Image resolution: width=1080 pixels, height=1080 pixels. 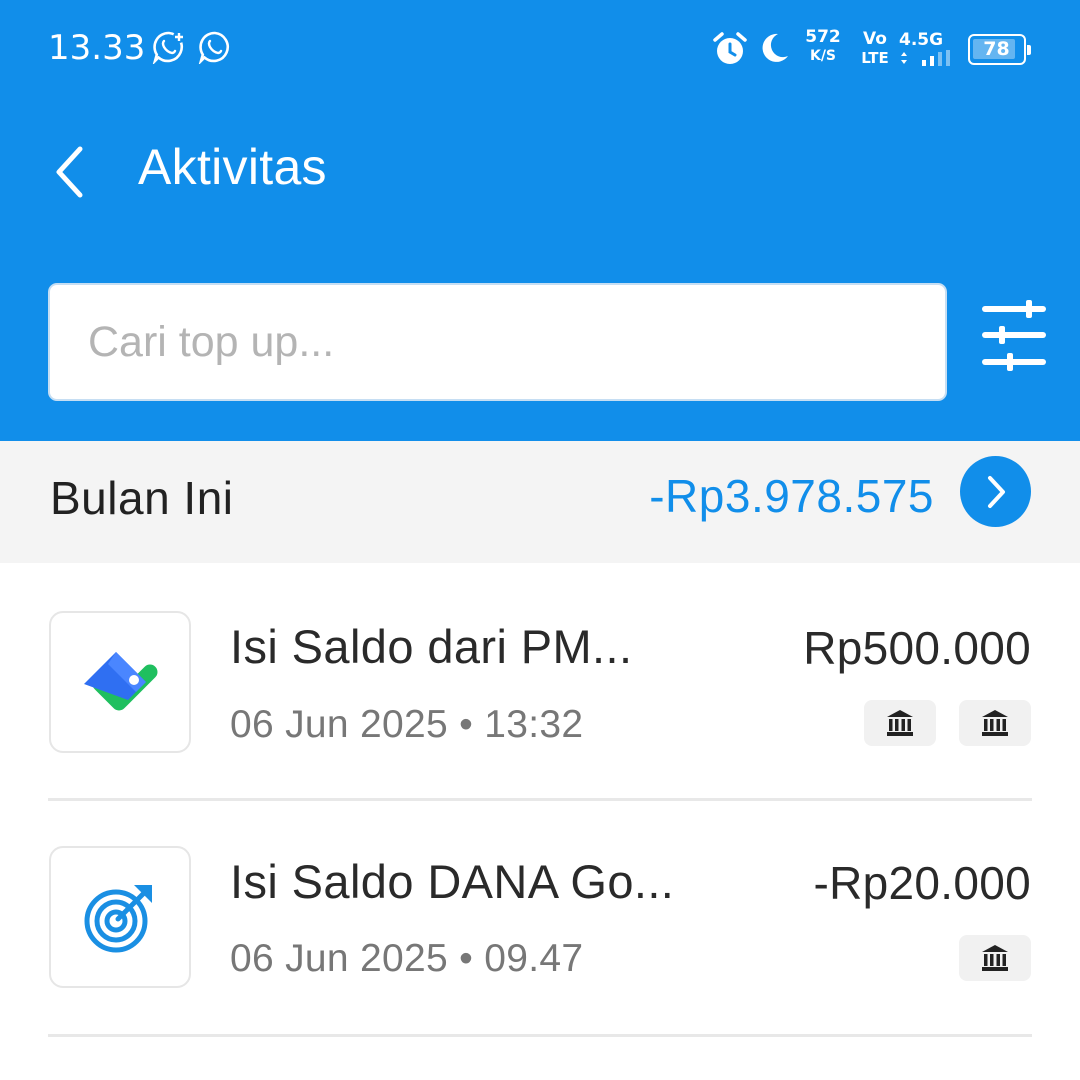 I want to click on sliders-icon, so click(x=1014, y=335).